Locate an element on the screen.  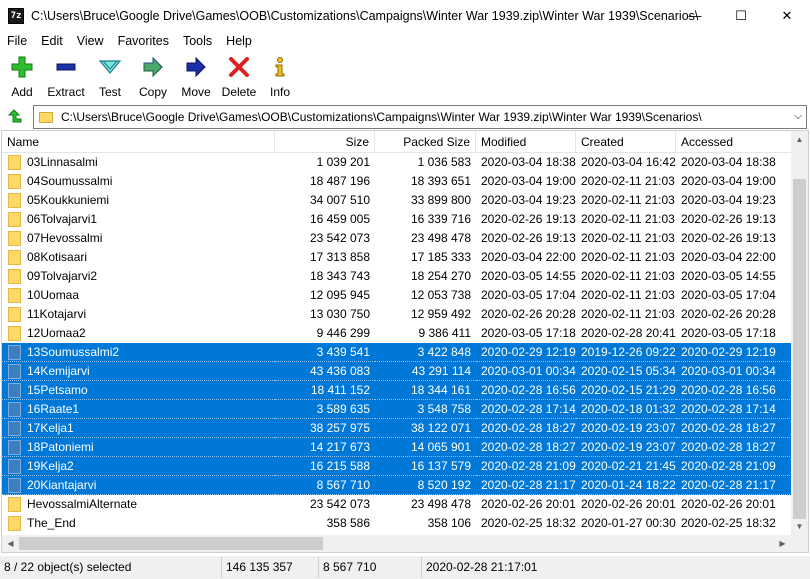
file-size-cell: 18 343 743 is located at coordinates (339, 276).